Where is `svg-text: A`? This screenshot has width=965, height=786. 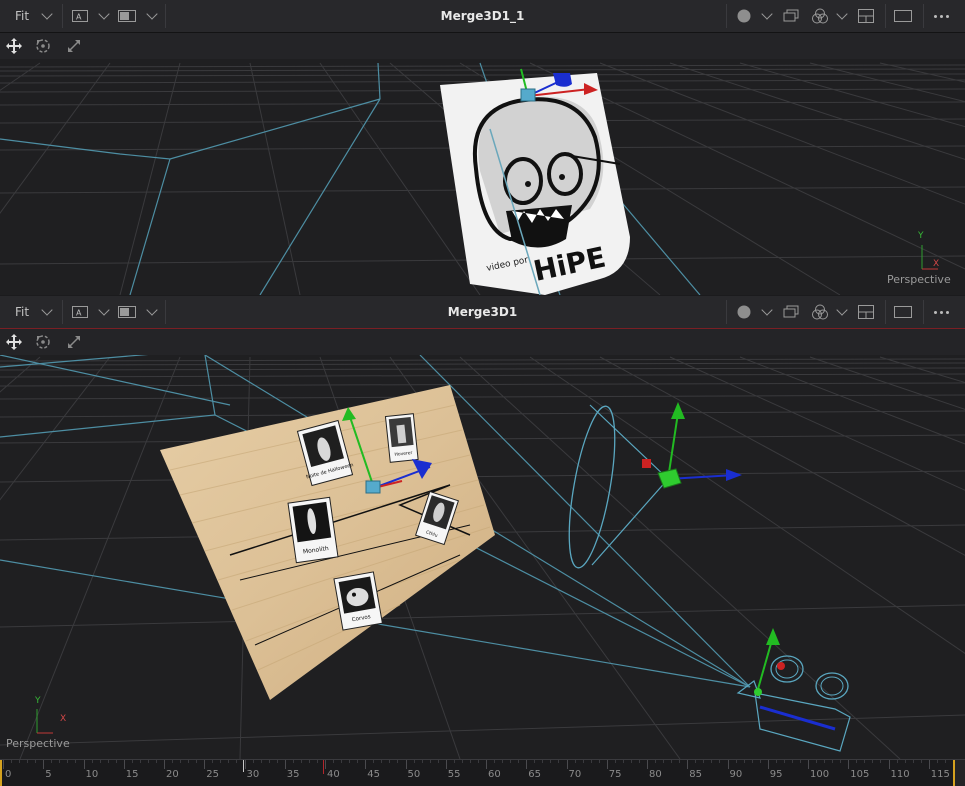
svg-text: A is located at coordinates (79, 313).